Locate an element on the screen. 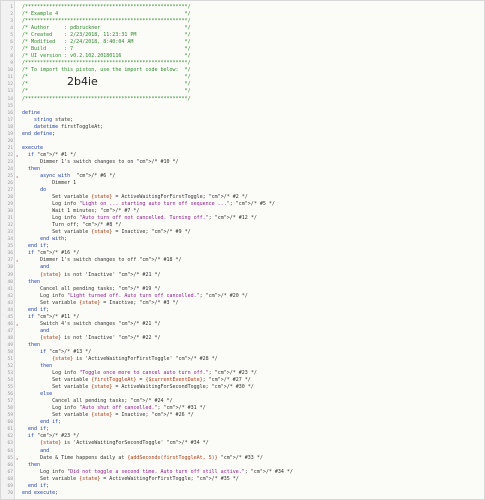 The width and height of the screenshot is (485, 500). line-number: 67 is located at coordinates (10, 472).